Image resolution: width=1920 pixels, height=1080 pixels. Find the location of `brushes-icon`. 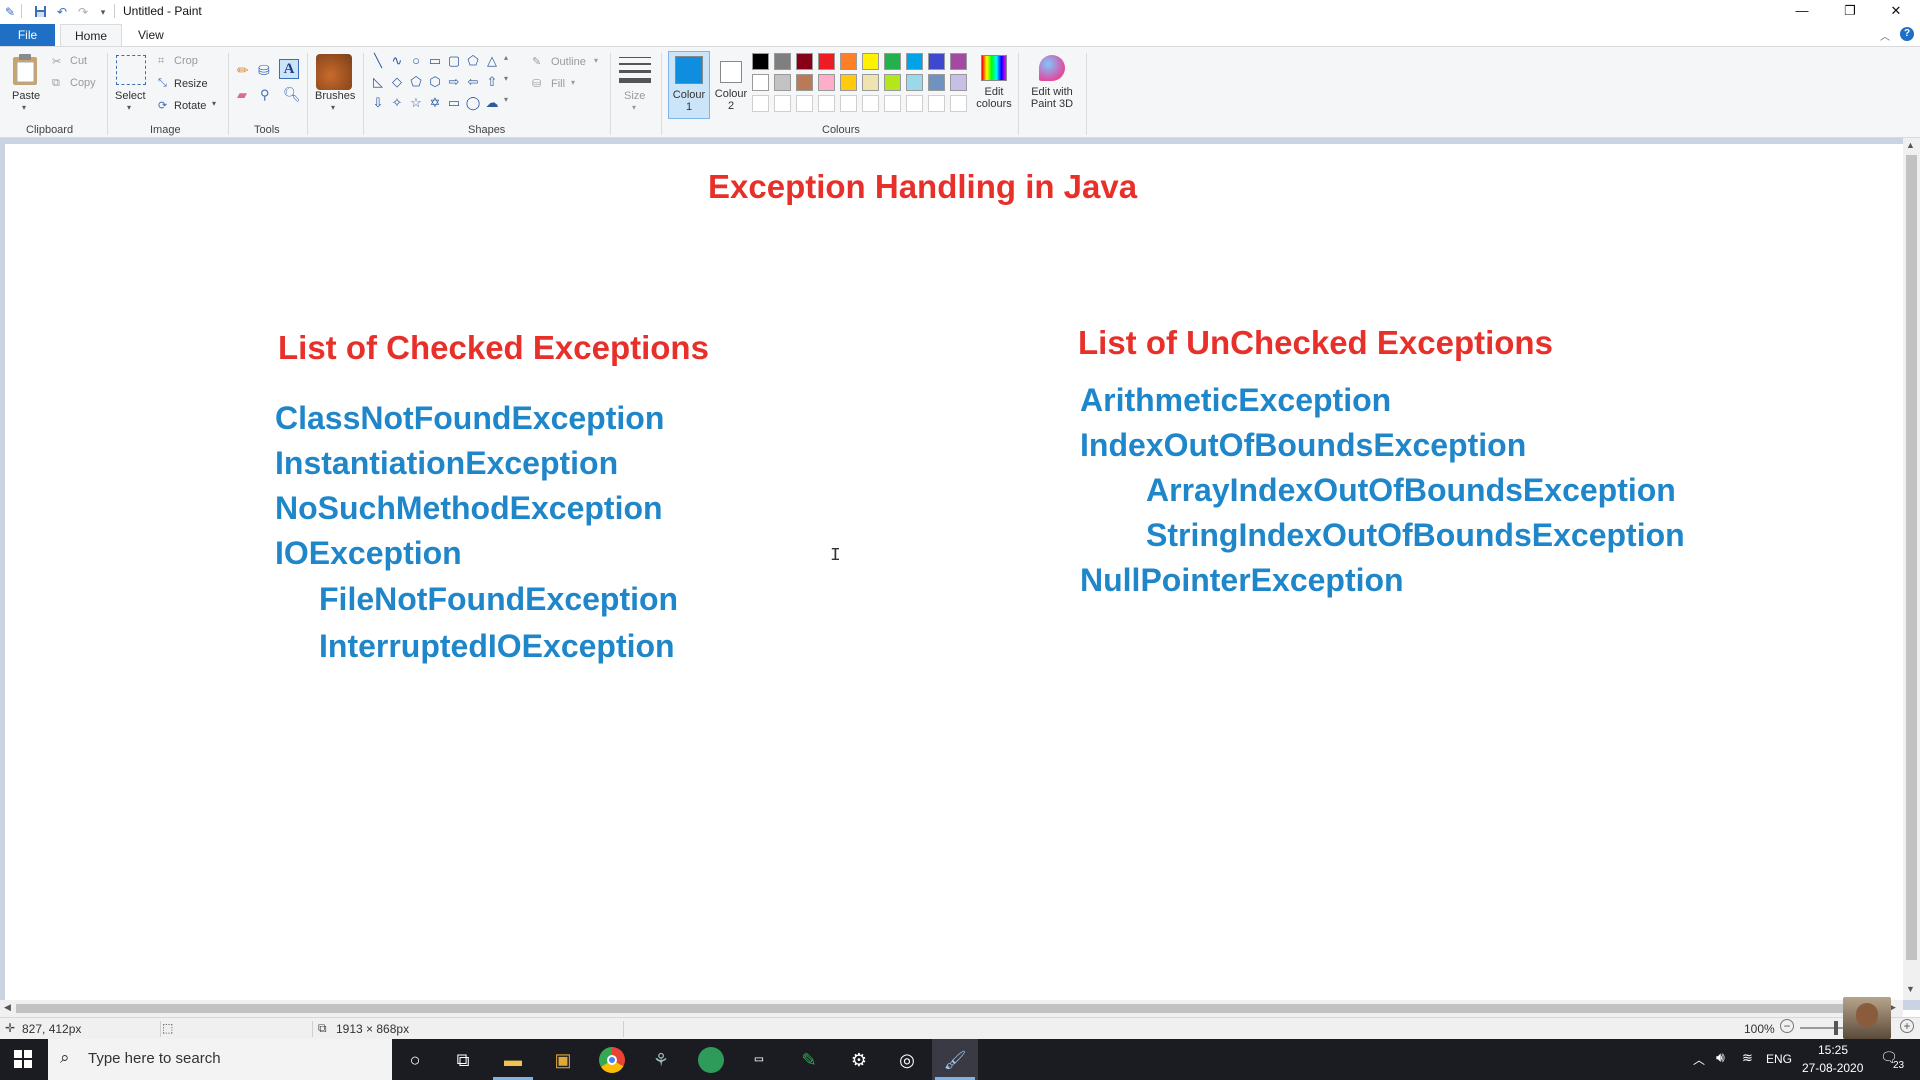

brushes-icon is located at coordinates (334, 72).